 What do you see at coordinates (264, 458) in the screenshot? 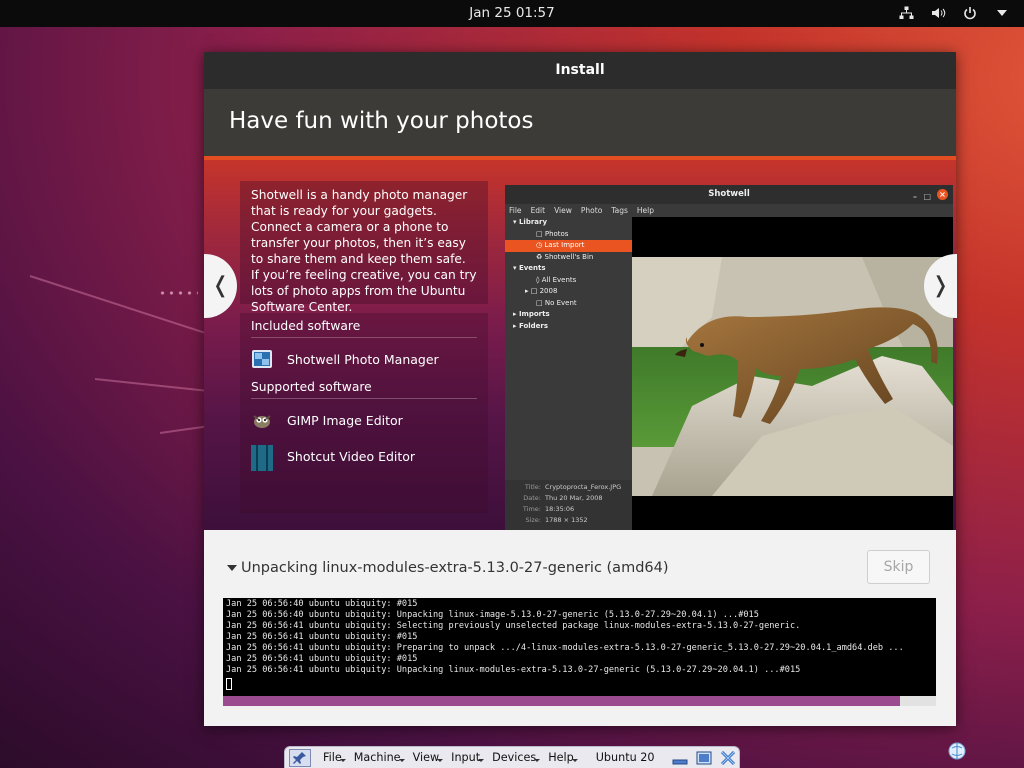
I see `shotcut-icon` at bounding box center [264, 458].